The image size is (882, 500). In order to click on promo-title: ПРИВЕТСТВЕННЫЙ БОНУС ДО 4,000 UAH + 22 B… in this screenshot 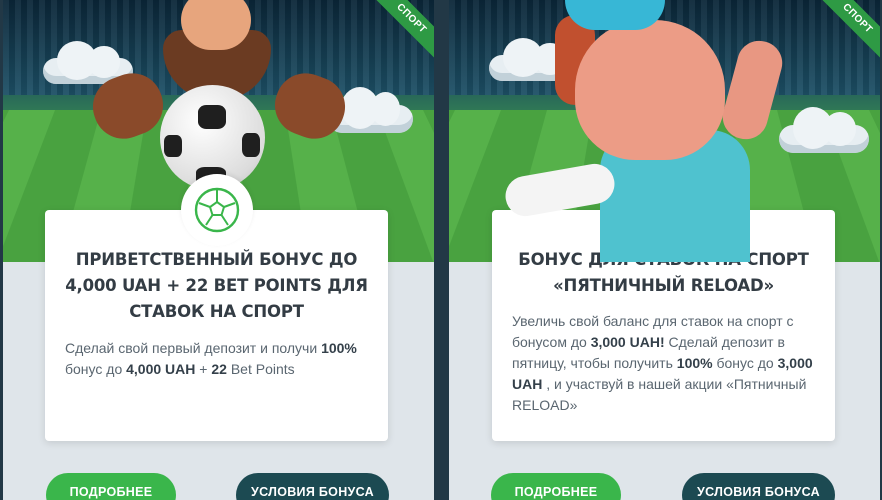, I will do `click(216, 285)`.